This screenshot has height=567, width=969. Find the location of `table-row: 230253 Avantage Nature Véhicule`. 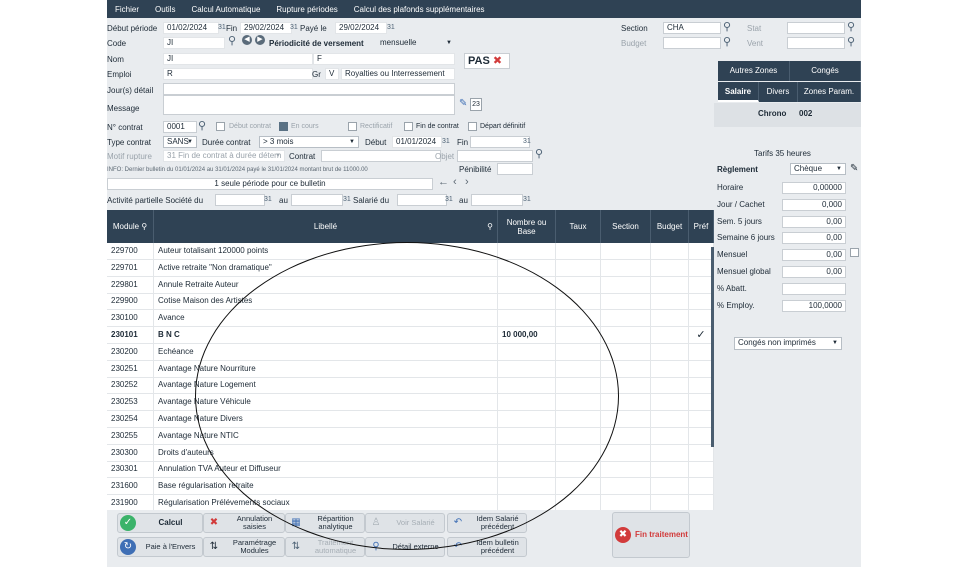

table-row: 230253 Avantage Nature Véhicule is located at coordinates (410, 403).